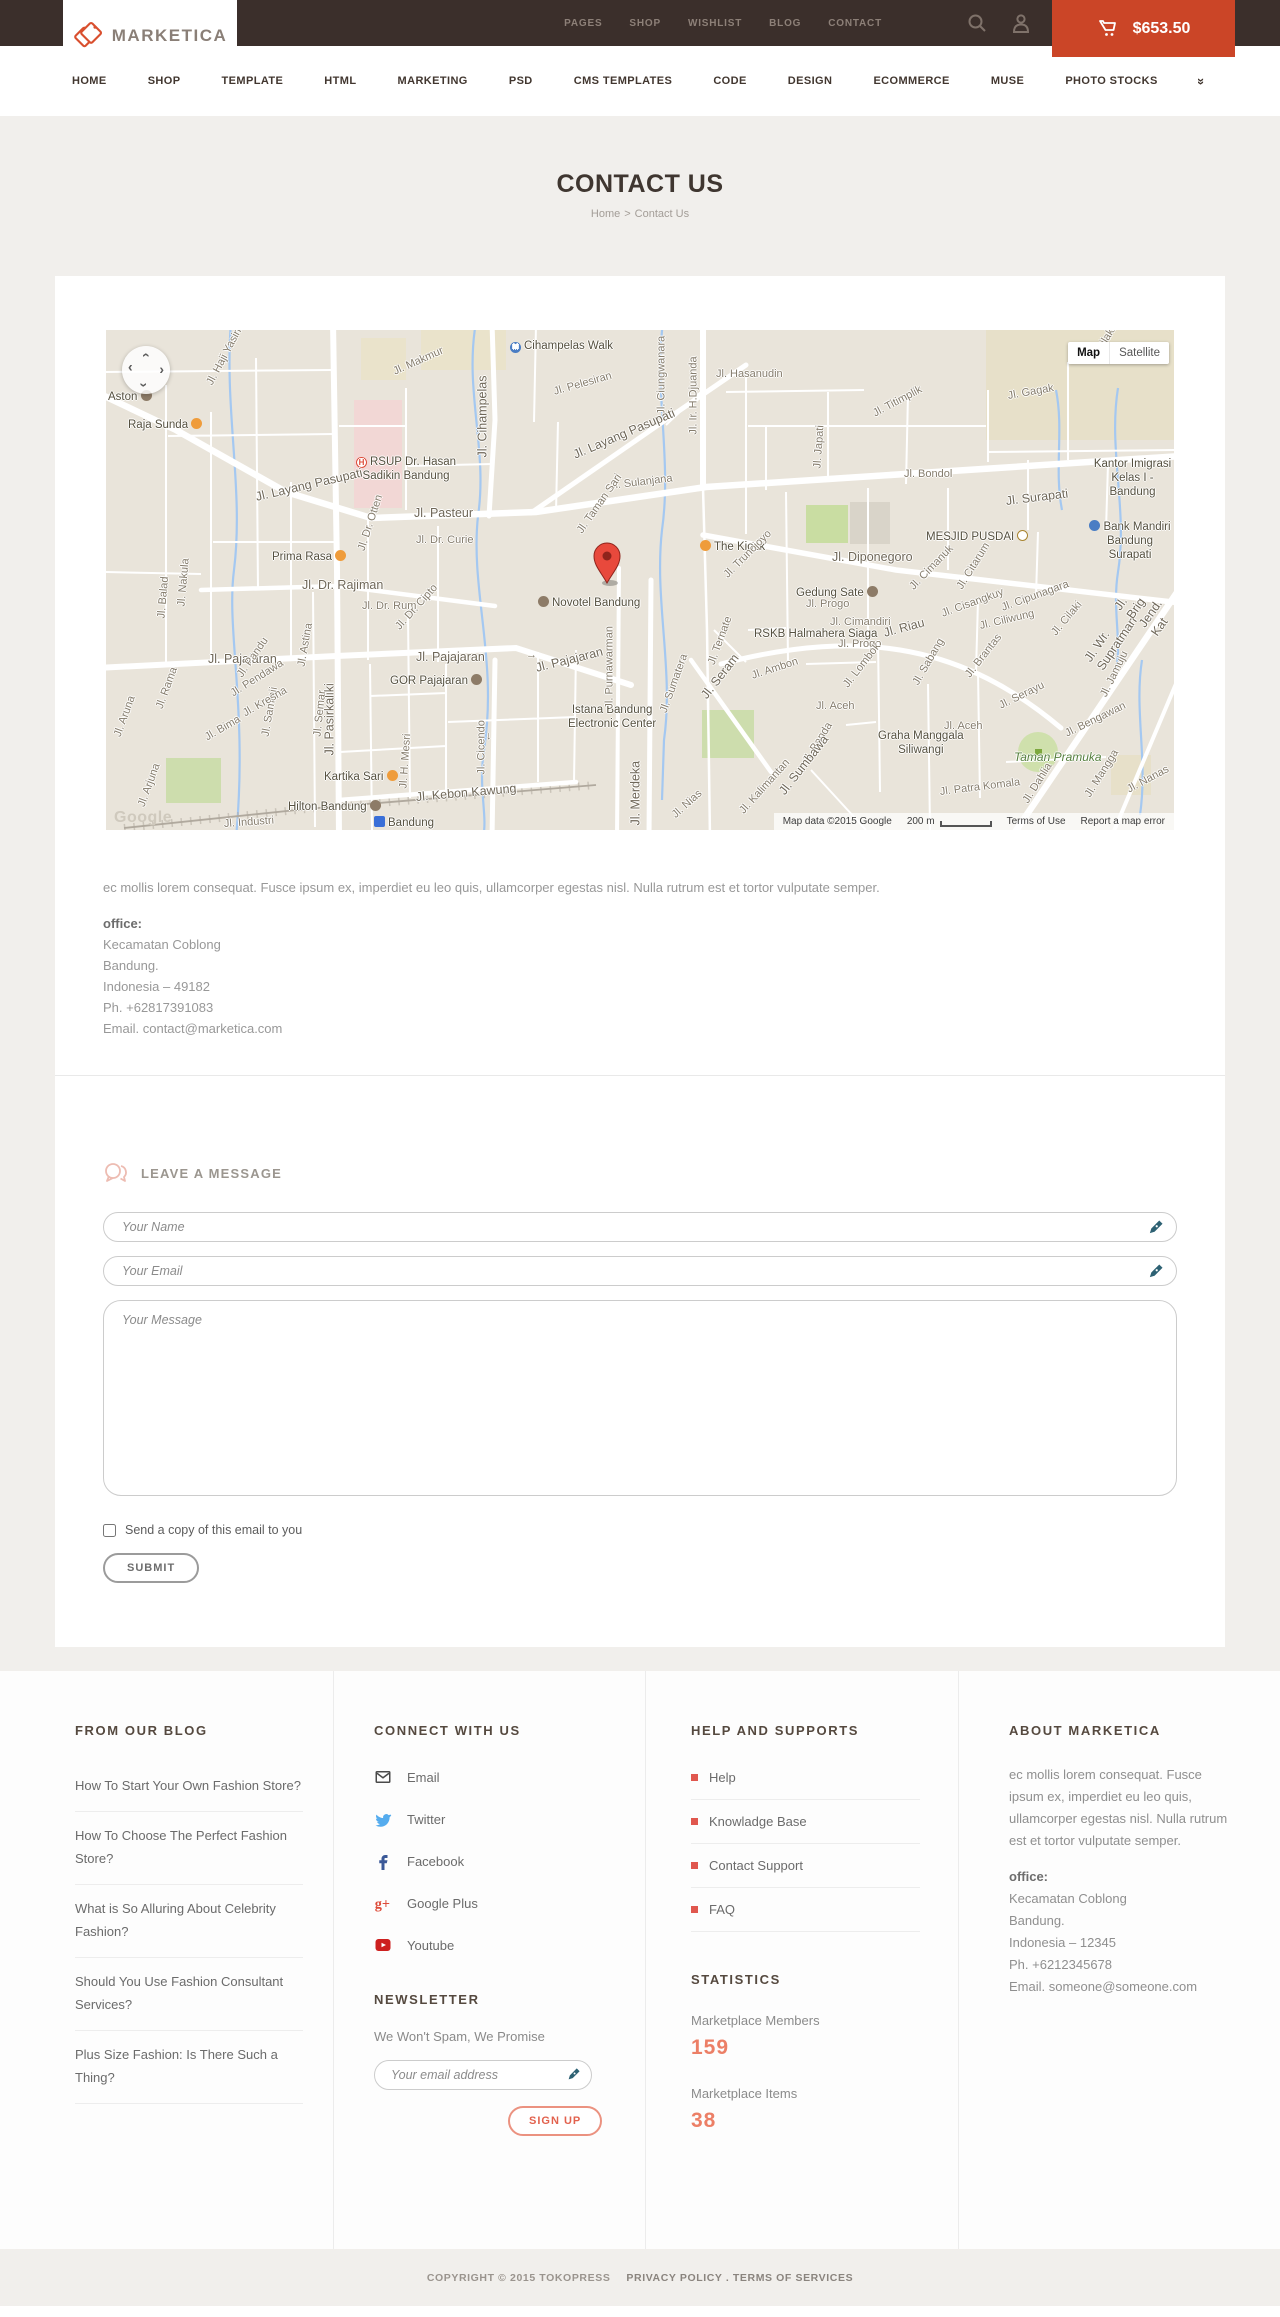 This screenshot has height=2317, width=1280. What do you see at coordinates (383, 1819) in the screenshot?
I see `twitter-icon` at bounding box center [383, 1819].